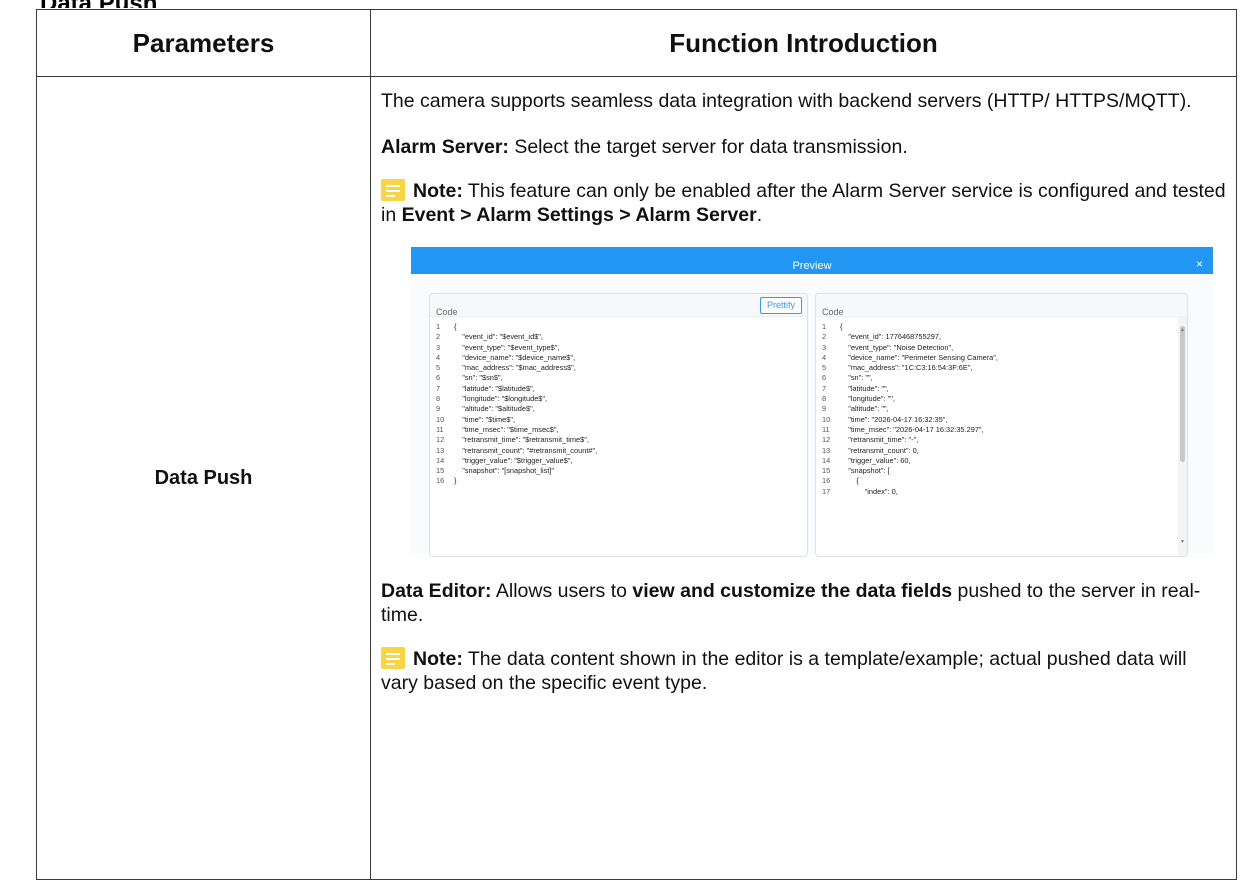 The height and width of the screenshot is (880, 1250). Describe the element at coordinates (562, 591) in the screenshot. I see `data-editor-text: Allows users to` at that location.